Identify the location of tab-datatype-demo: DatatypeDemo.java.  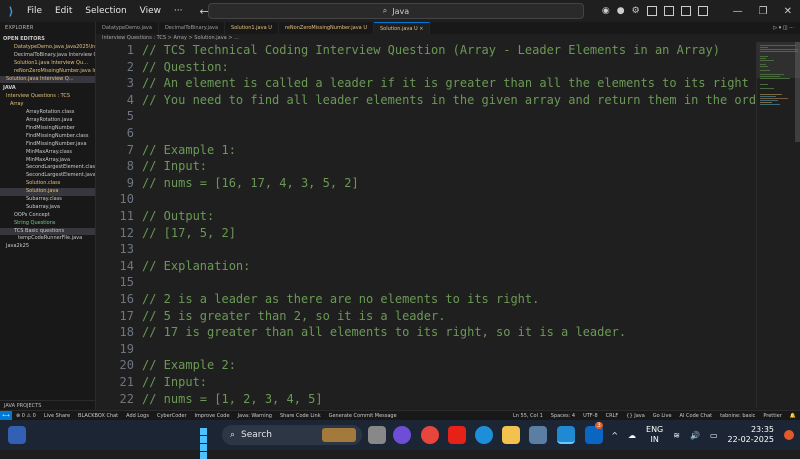
(127, 28).